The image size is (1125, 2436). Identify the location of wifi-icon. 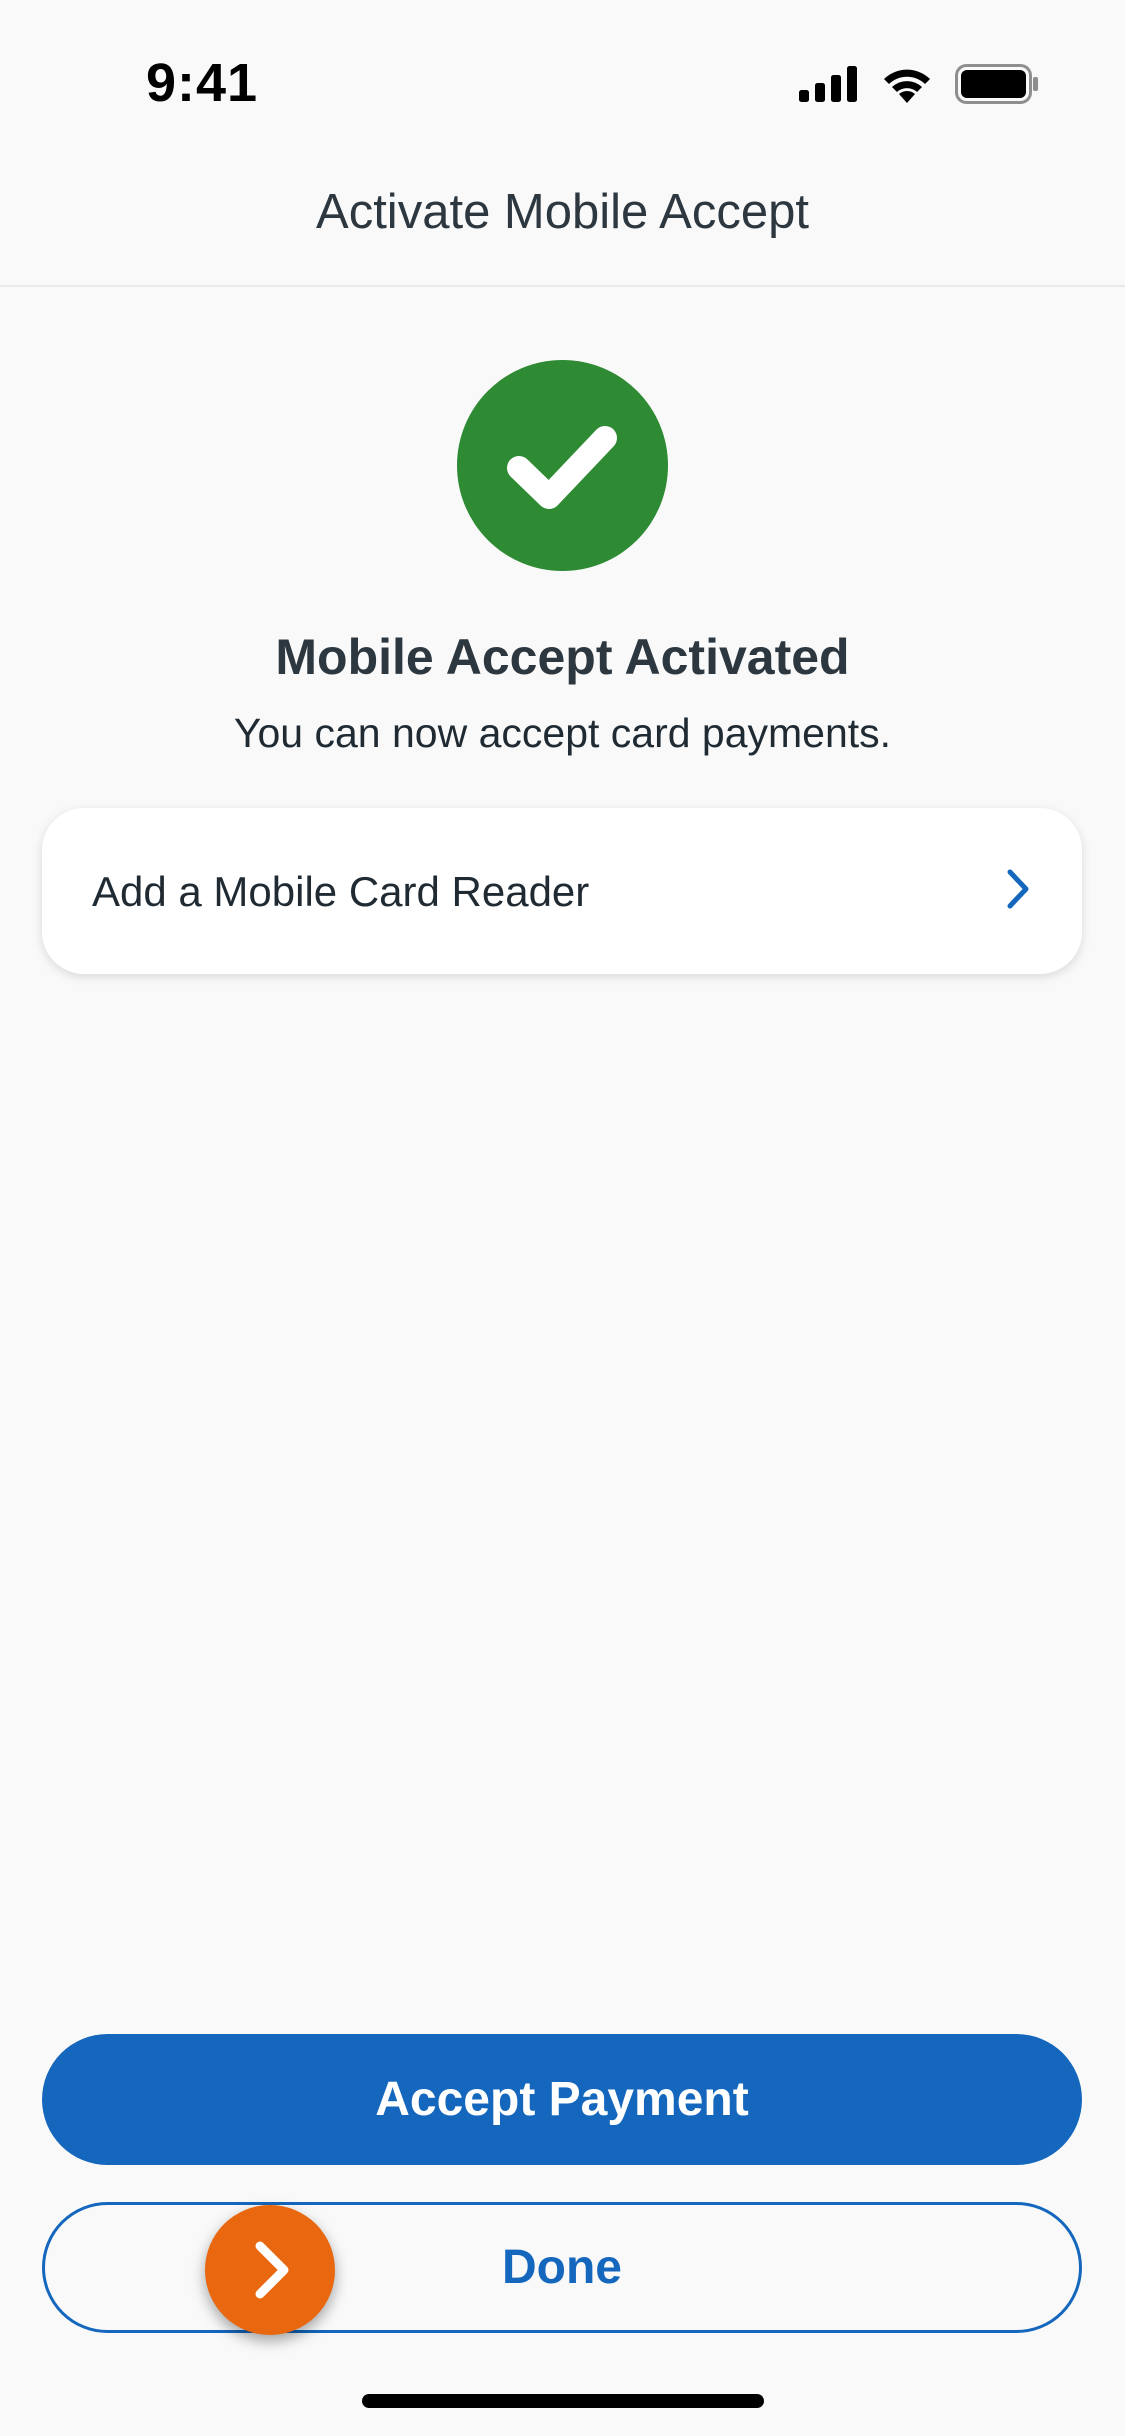
(907, 86).